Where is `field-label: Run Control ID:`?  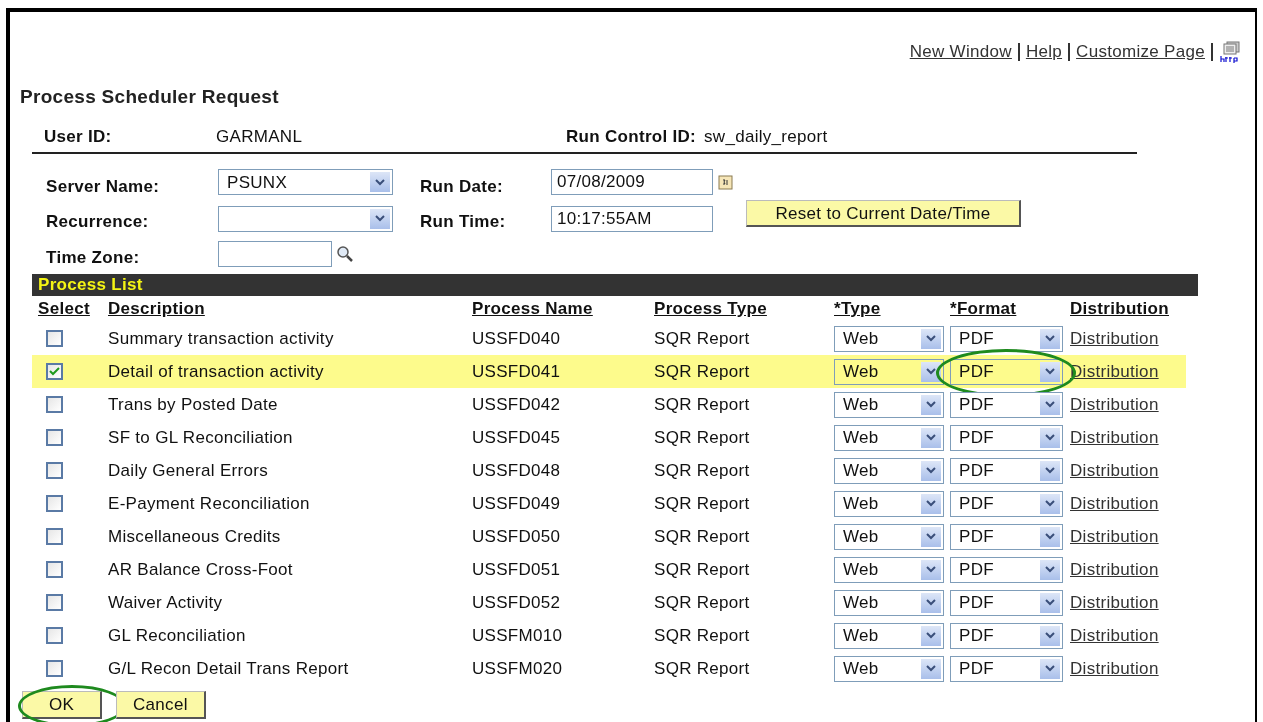 field-label: Run Control ID: is located at coordinates (632, 136).